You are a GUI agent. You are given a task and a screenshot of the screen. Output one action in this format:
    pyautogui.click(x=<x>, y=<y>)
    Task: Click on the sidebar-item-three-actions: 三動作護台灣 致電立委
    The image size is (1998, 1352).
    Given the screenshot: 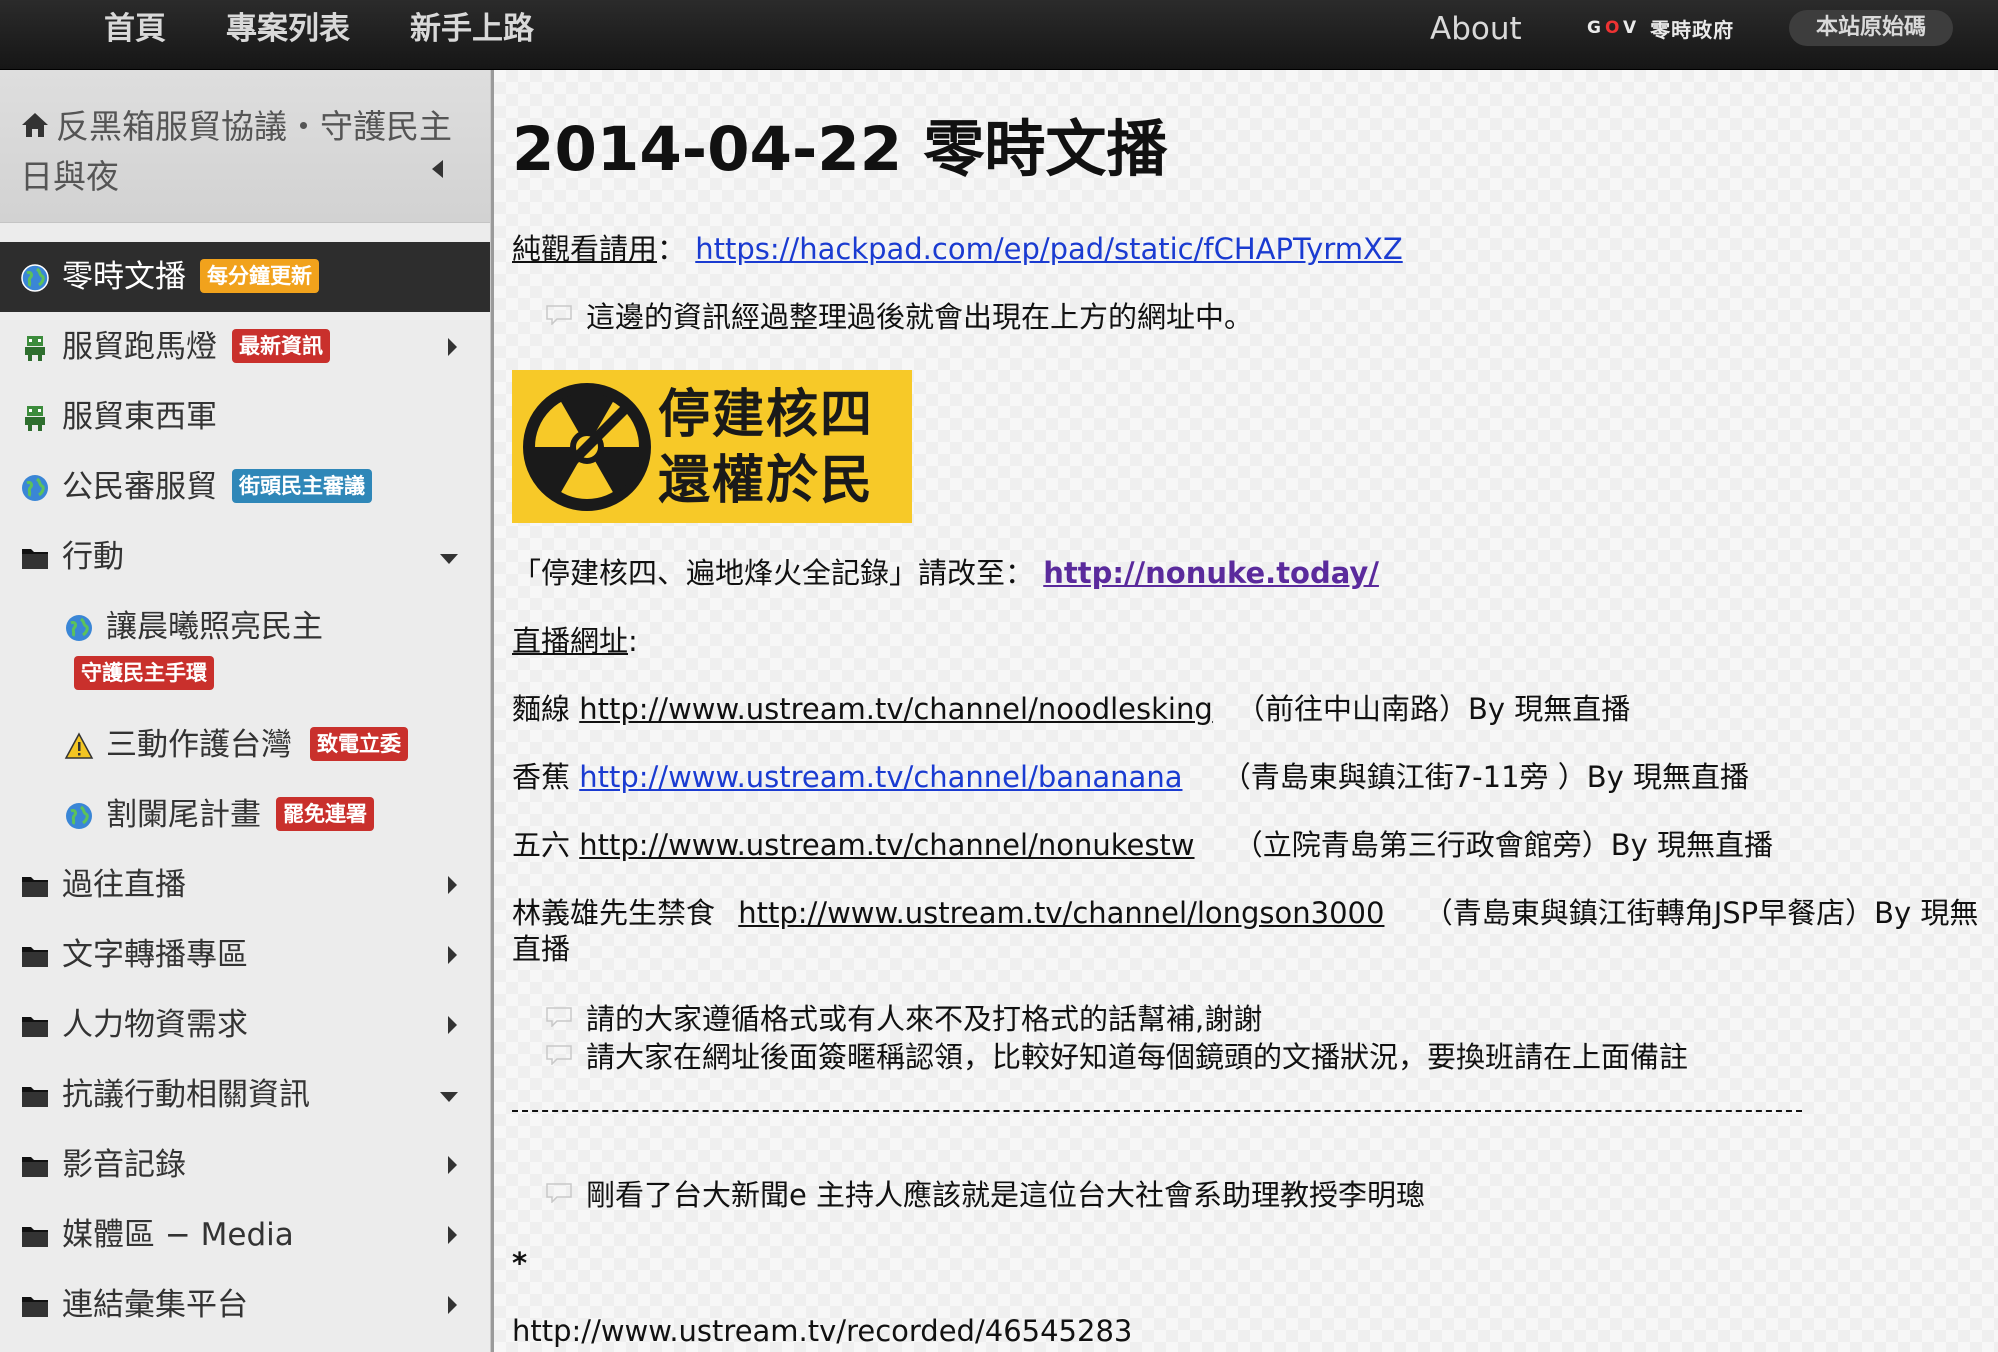 What is the action you would take?
    pyautogui.click(x=245, y=745)
    